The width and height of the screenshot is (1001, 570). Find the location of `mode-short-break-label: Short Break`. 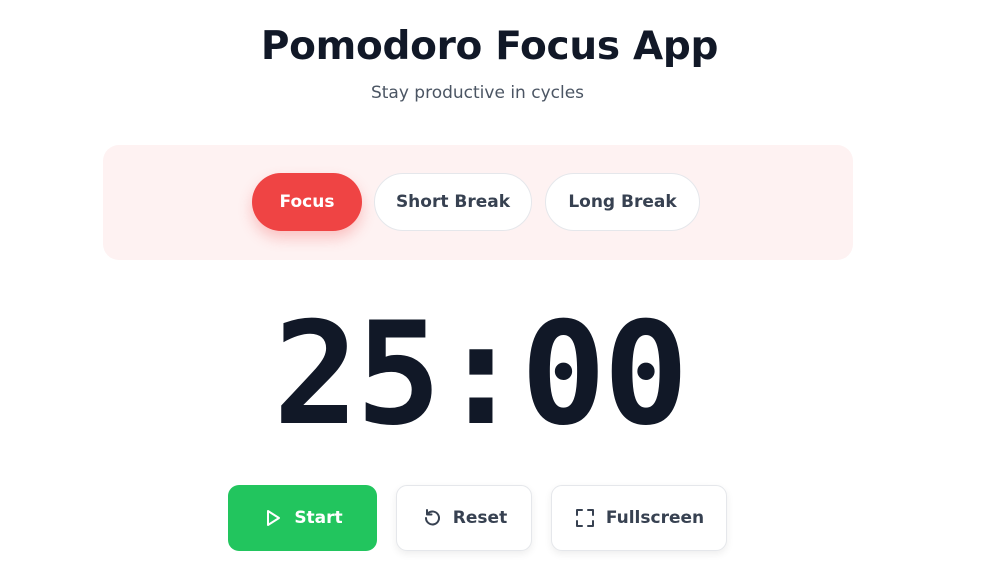

mode-short-break-label: Short Break is located at coordinates (453, 202).